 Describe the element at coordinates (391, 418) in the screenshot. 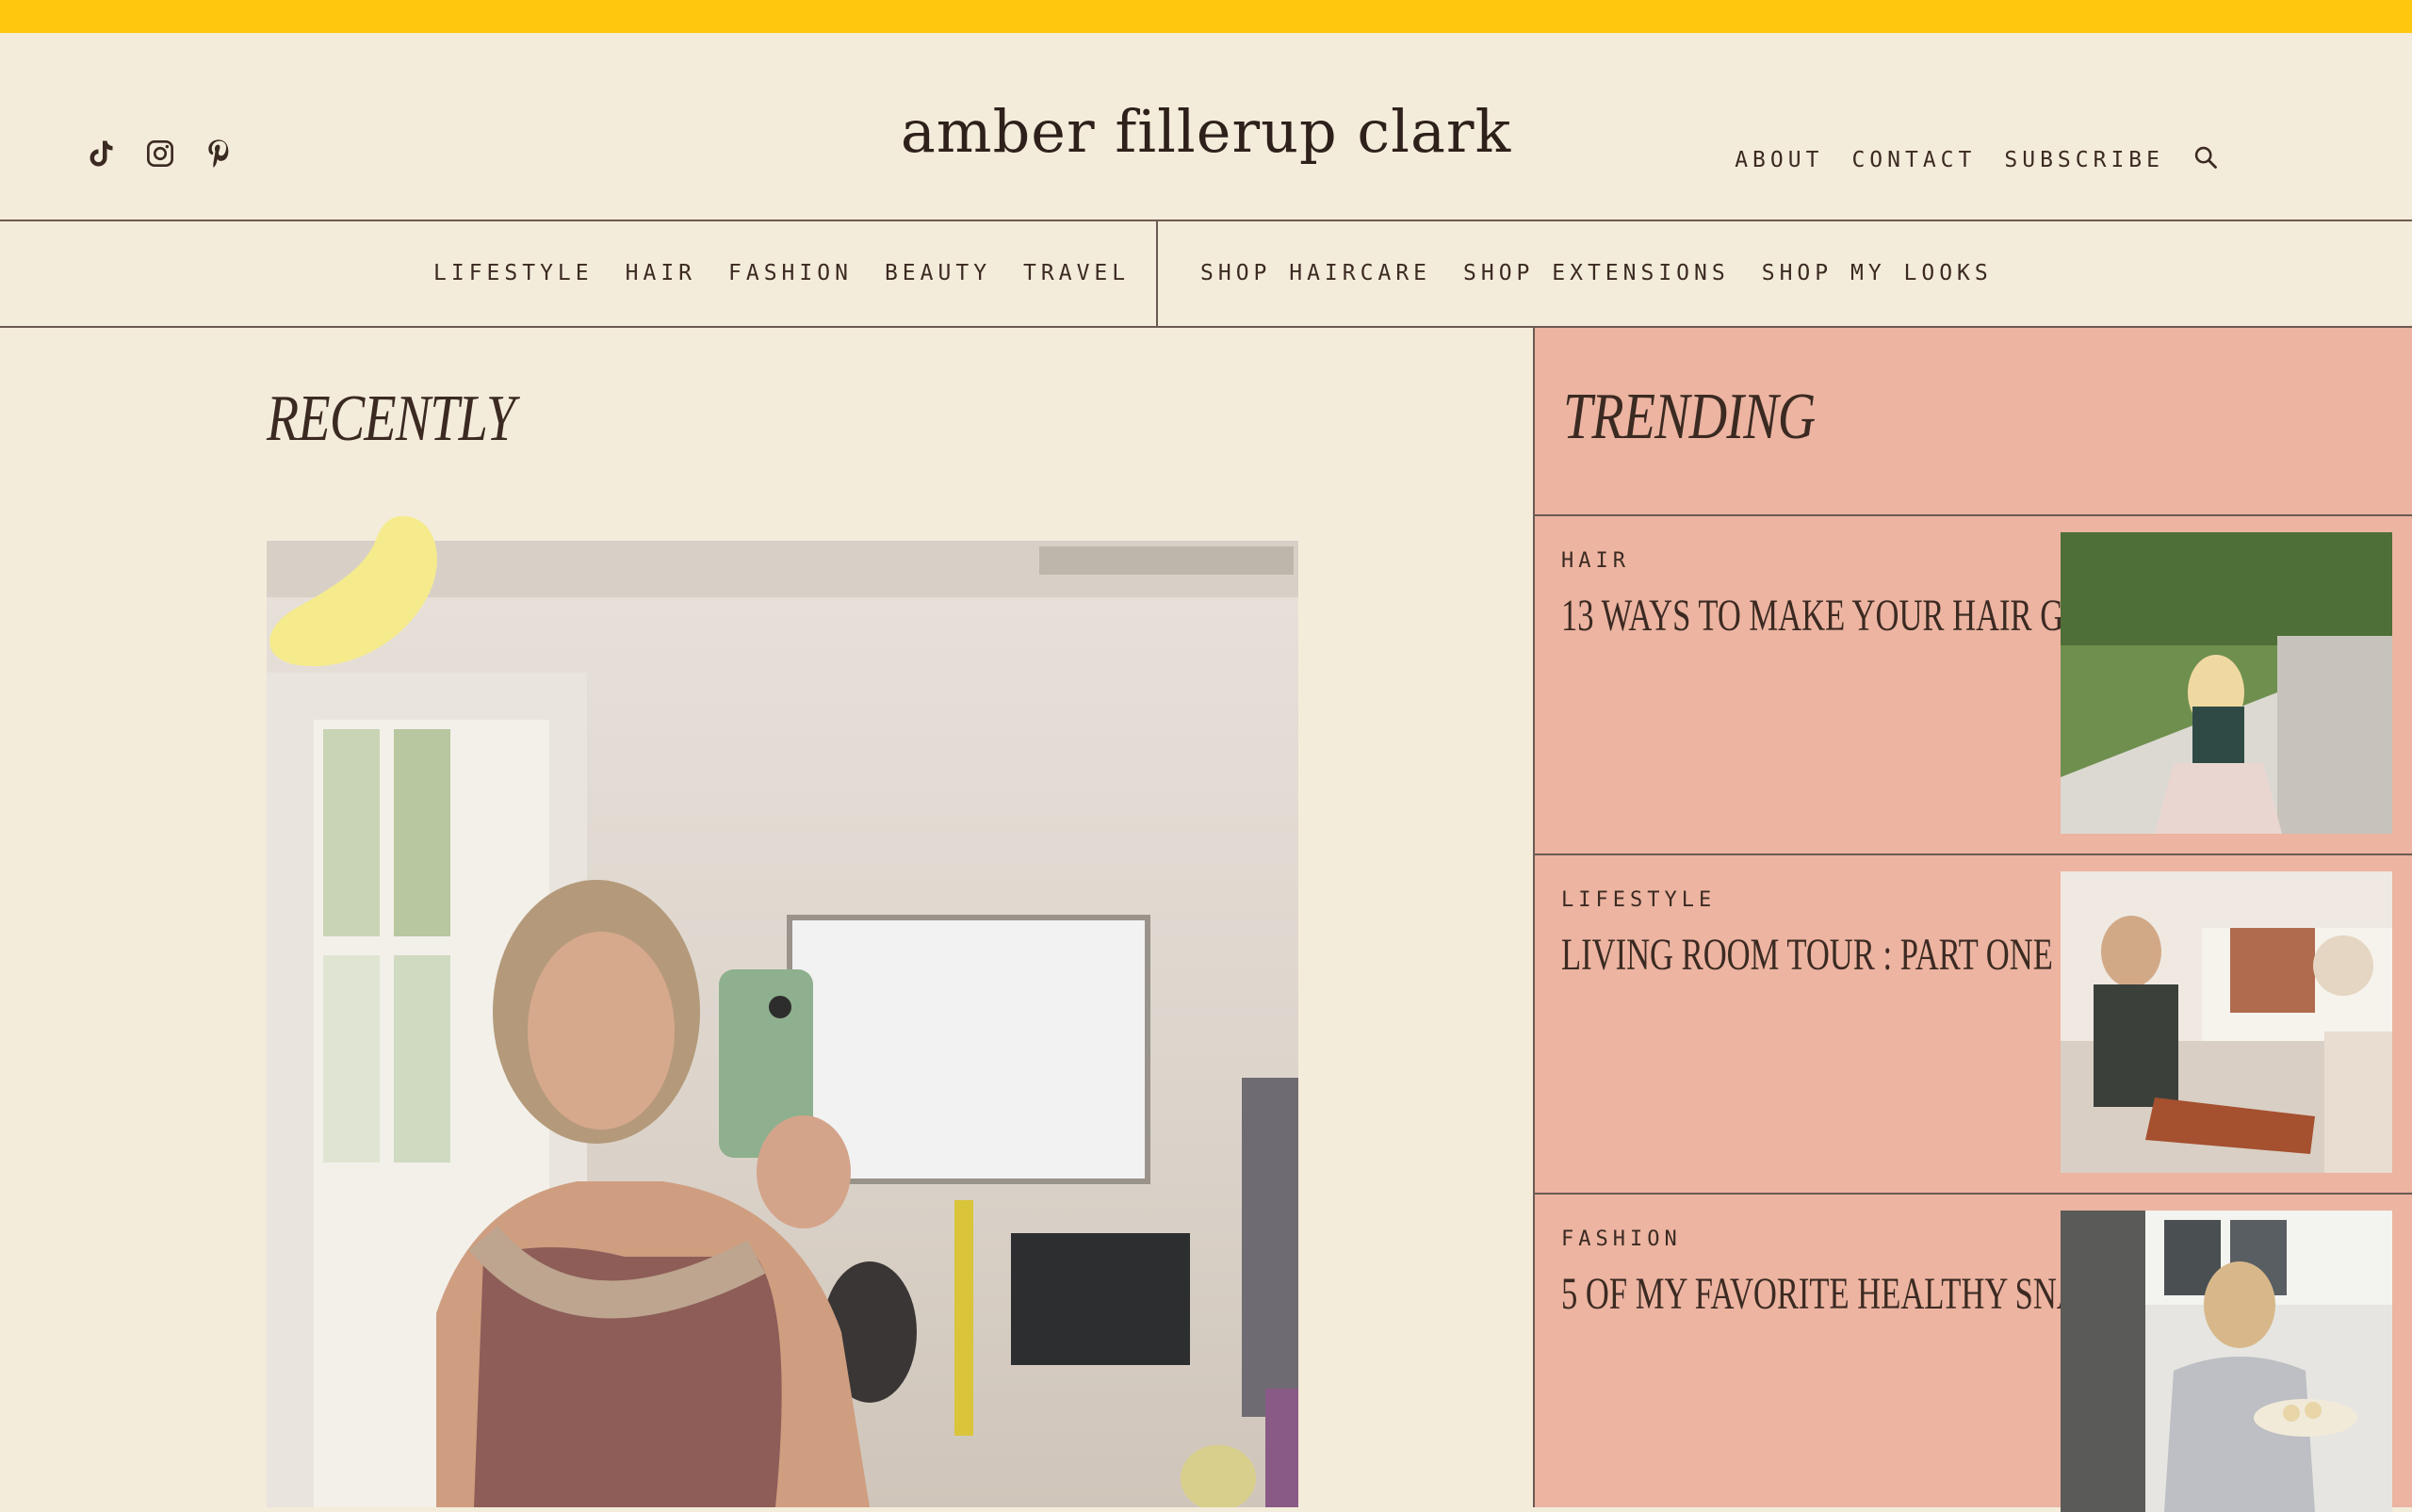

I see `recently-heading: RECENTLY` at that location.